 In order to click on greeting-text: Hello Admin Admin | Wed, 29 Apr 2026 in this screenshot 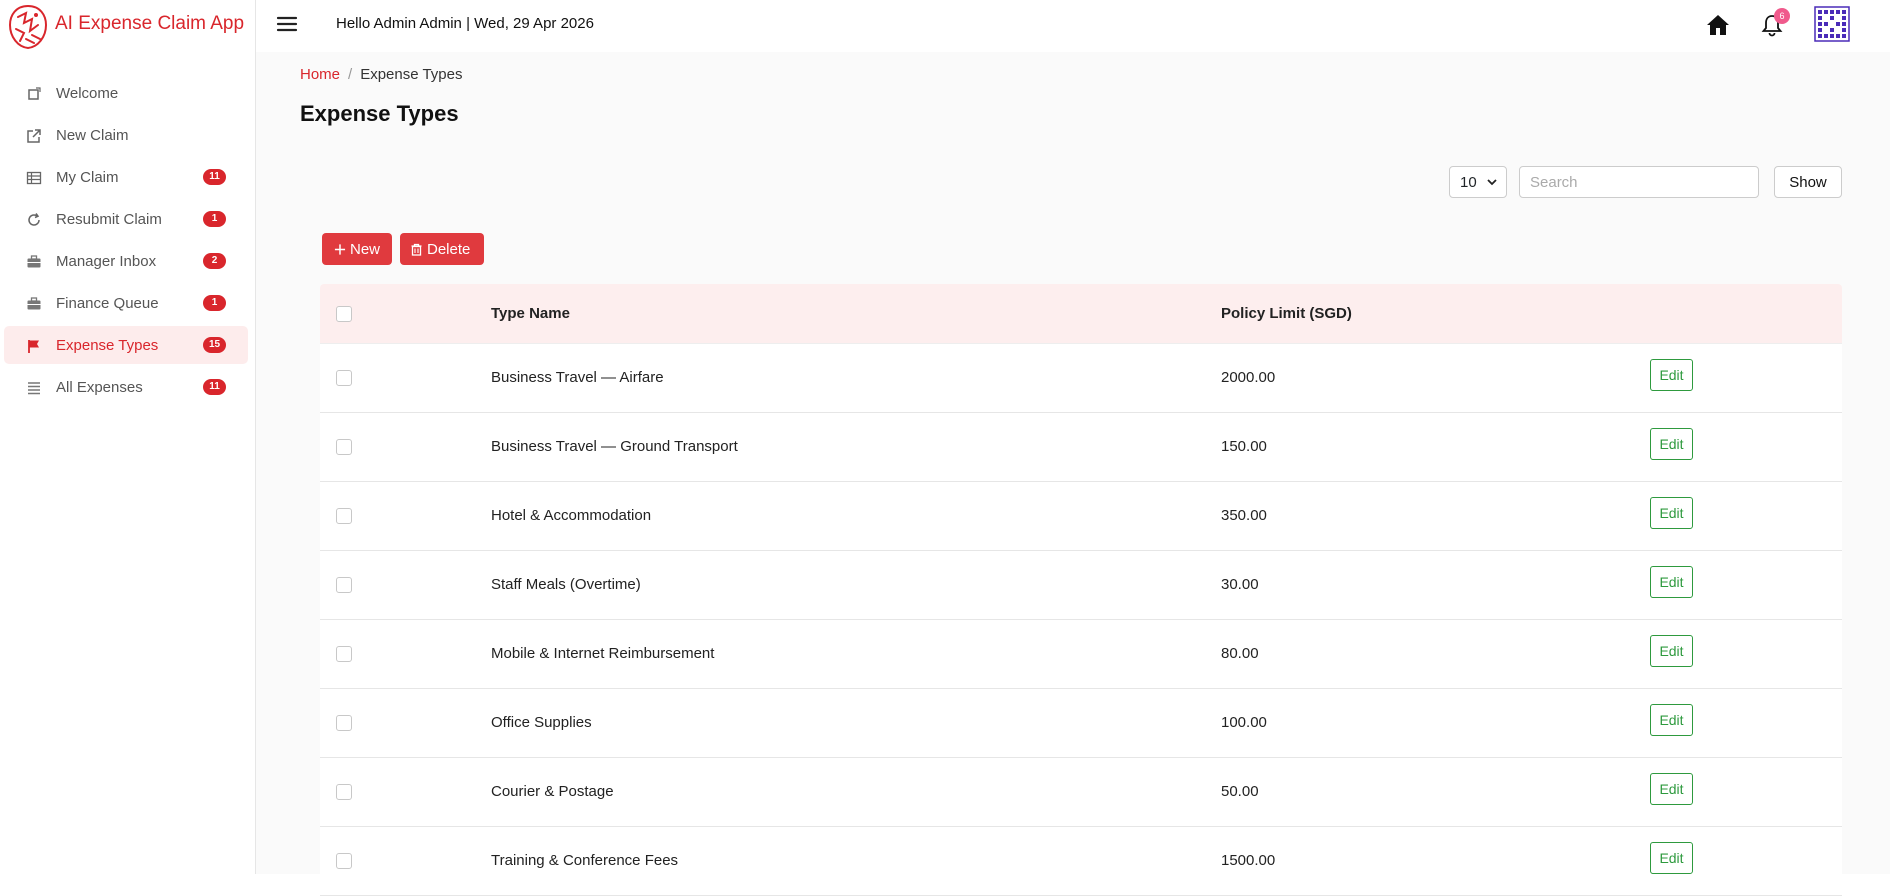, I will do `click(465, 23)`.